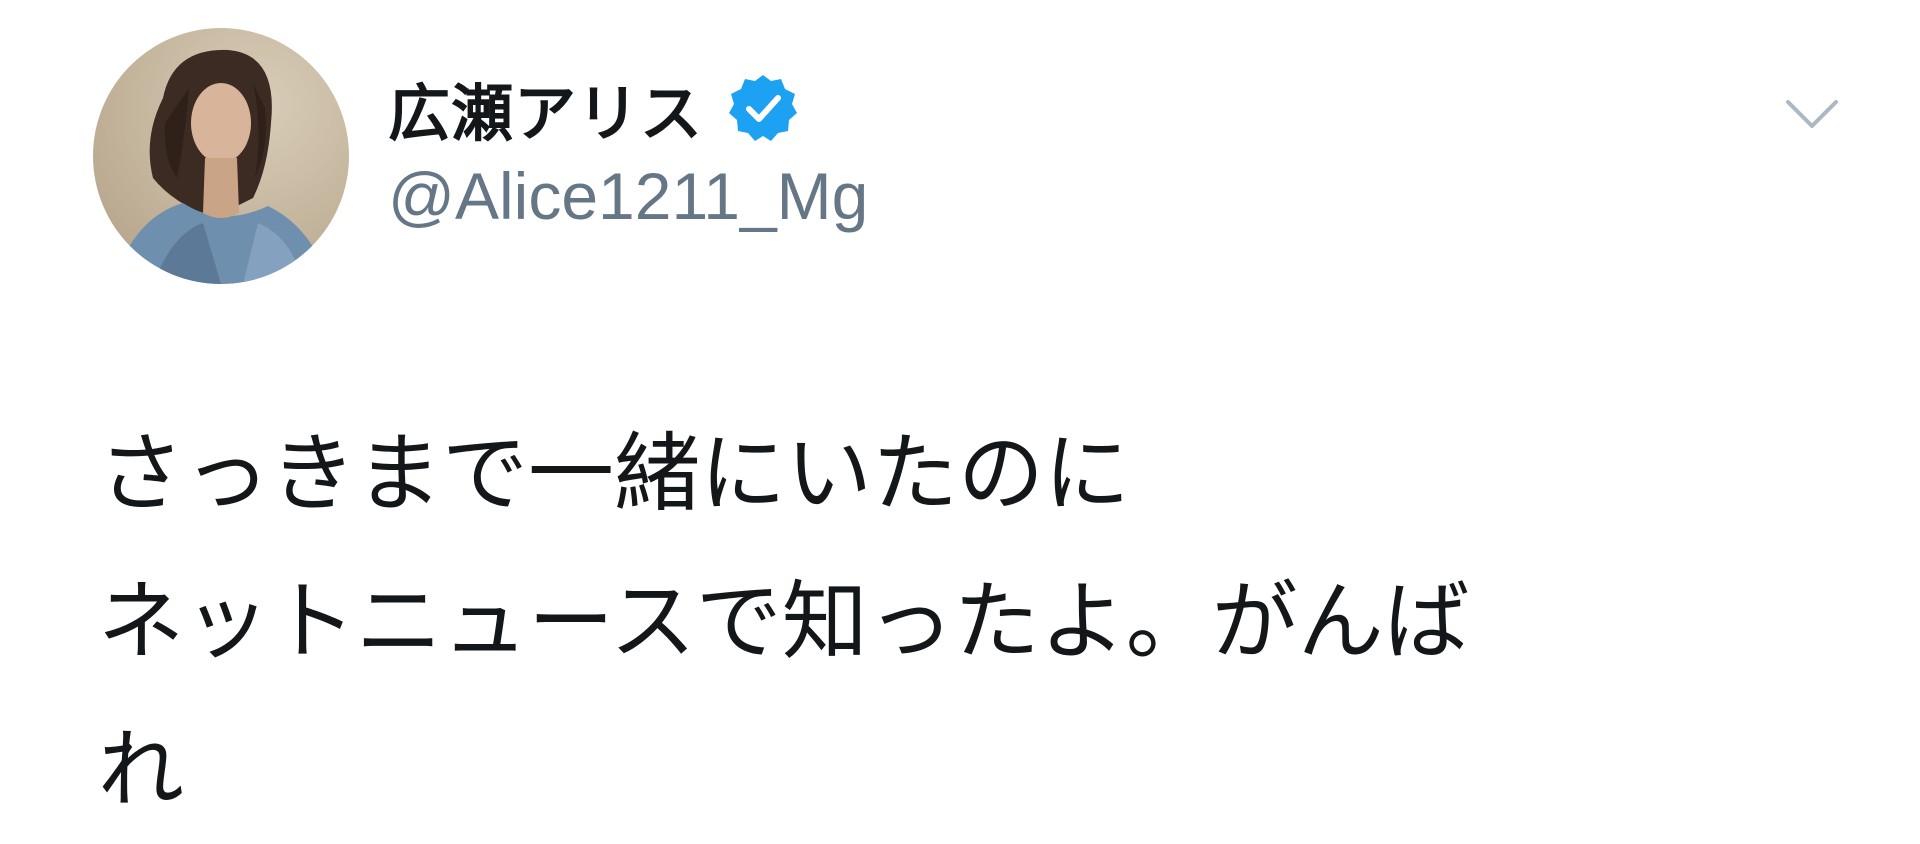  Describe the element at coordinates (763, 108) in the screenshot. I see `verified-badge-icon` at that location.